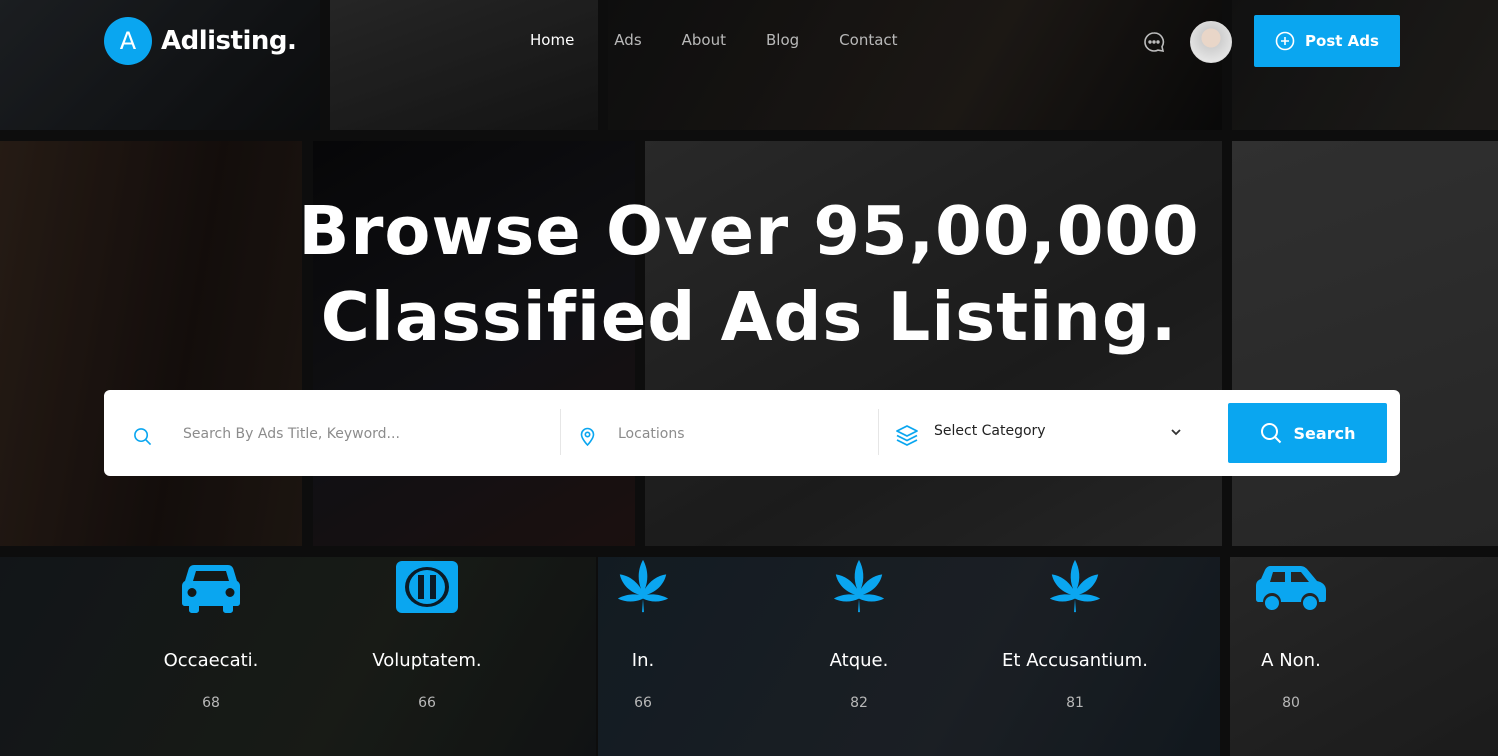 This screenshot has width=1498, height=756. Describe the element at coordinates (1291, 660) in the screenshot. I see `category-name: A Non.` at that location.